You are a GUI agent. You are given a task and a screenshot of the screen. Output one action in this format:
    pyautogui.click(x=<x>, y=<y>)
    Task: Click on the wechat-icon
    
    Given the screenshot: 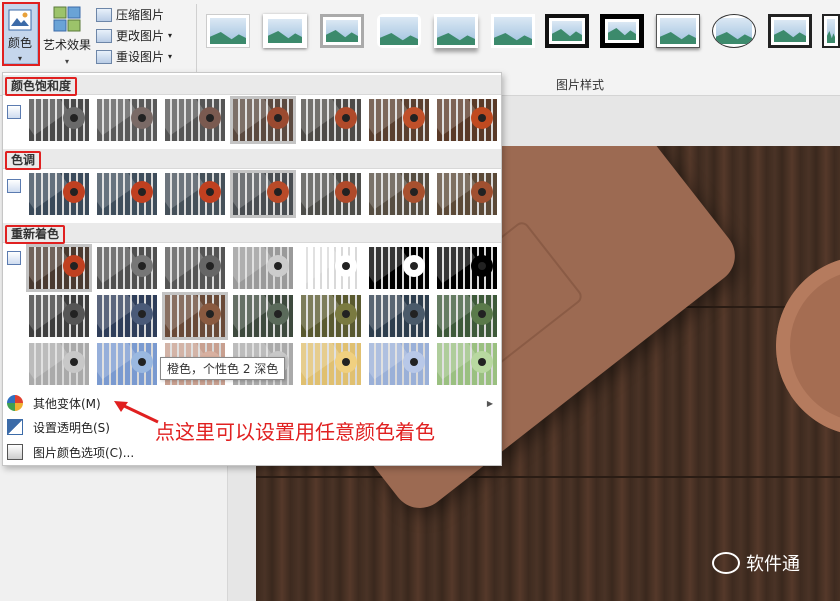 What is the action you would take?
    pyautogui.click(x=726, y=563)
    